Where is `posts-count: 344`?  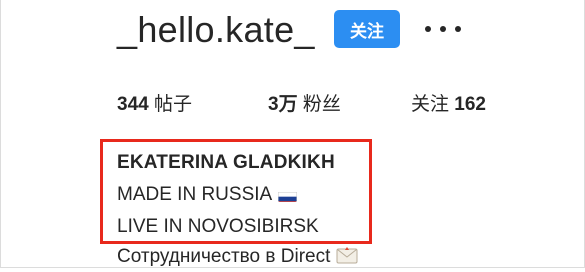 posts-count: 344 is located at coordinates (133, 104).